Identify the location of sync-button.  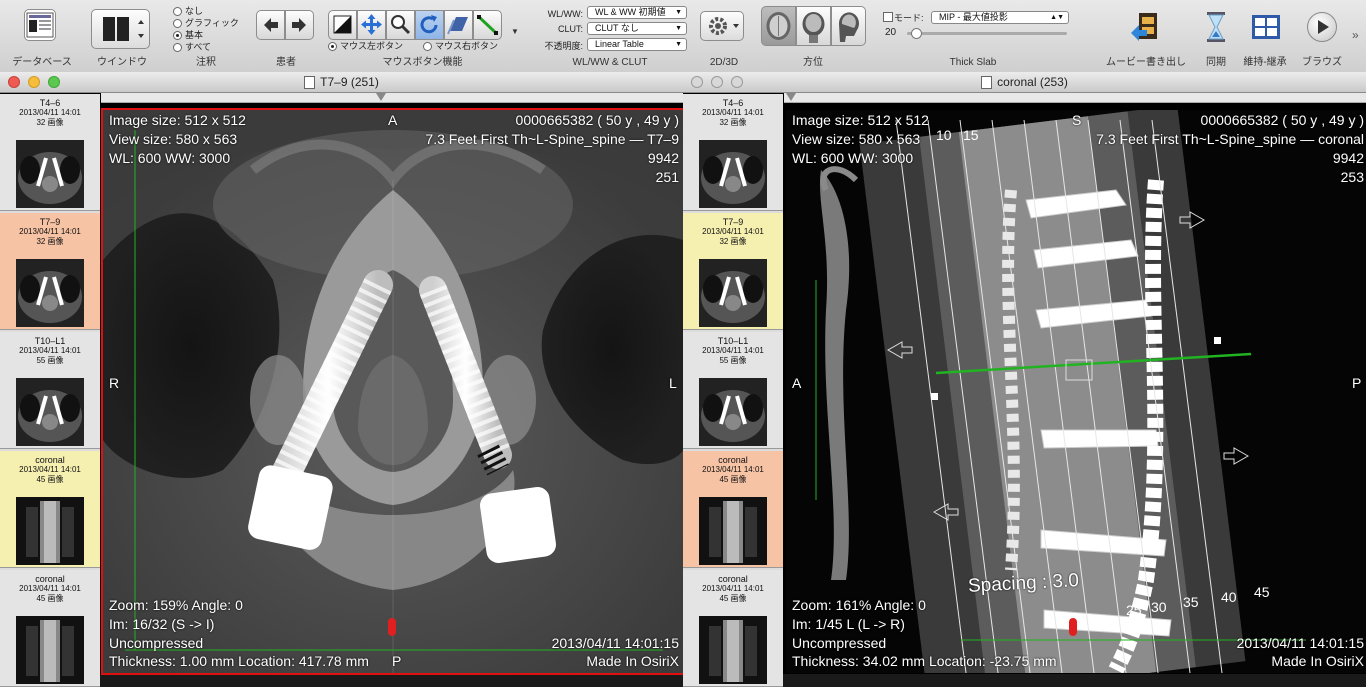
(1216, 27).